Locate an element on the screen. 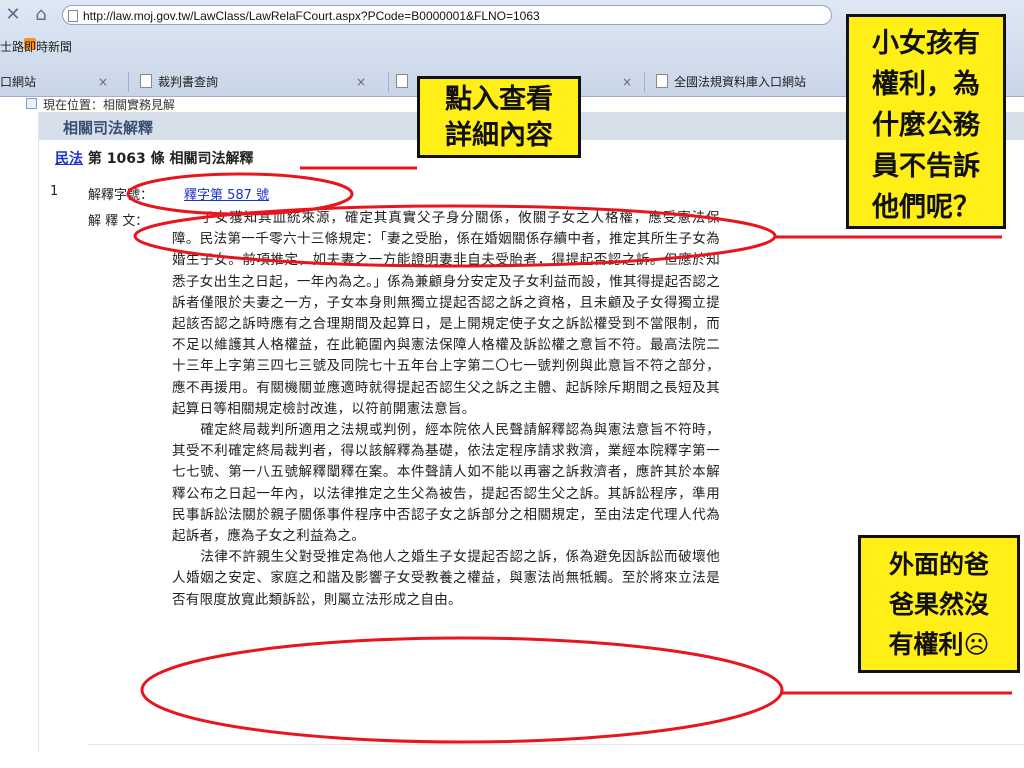 Image resolution: width=1024 pixels, height=768 pixels. law-link: 民法 is located at coordinates (69, 159).